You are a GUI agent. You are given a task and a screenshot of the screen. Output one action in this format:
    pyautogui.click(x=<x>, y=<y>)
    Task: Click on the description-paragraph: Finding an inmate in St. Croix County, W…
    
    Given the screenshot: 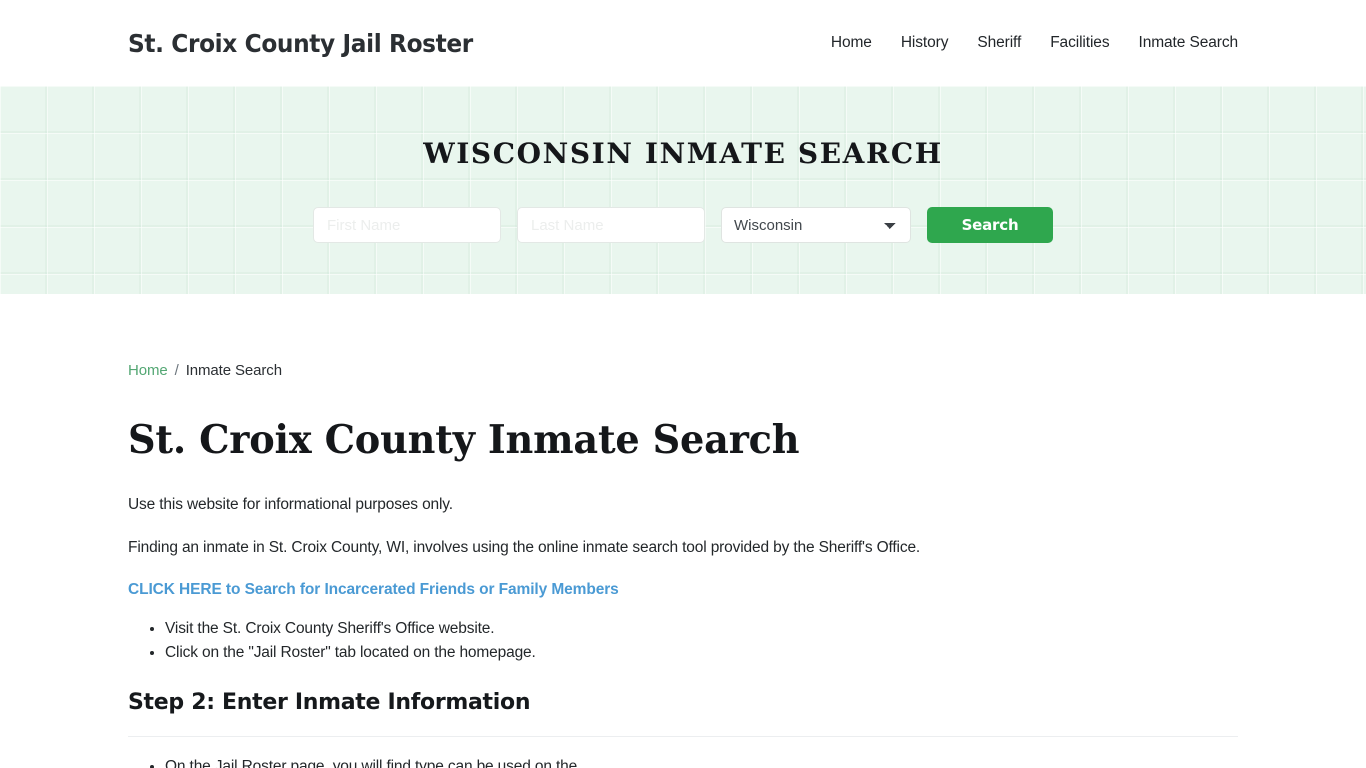 What is the action you would take?
    pyautogui.click(x=524, y=548)
    